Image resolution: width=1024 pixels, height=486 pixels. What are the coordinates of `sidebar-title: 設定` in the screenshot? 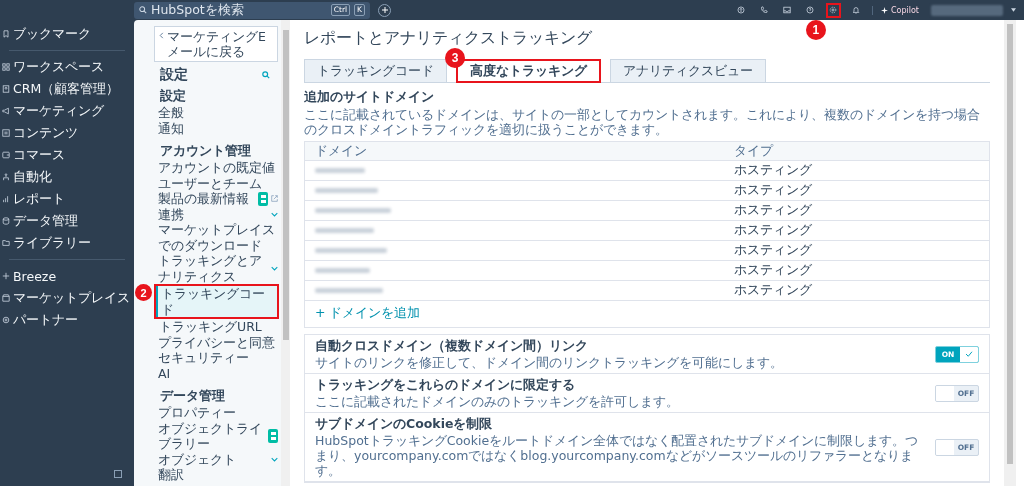 It's located at (174, 75).